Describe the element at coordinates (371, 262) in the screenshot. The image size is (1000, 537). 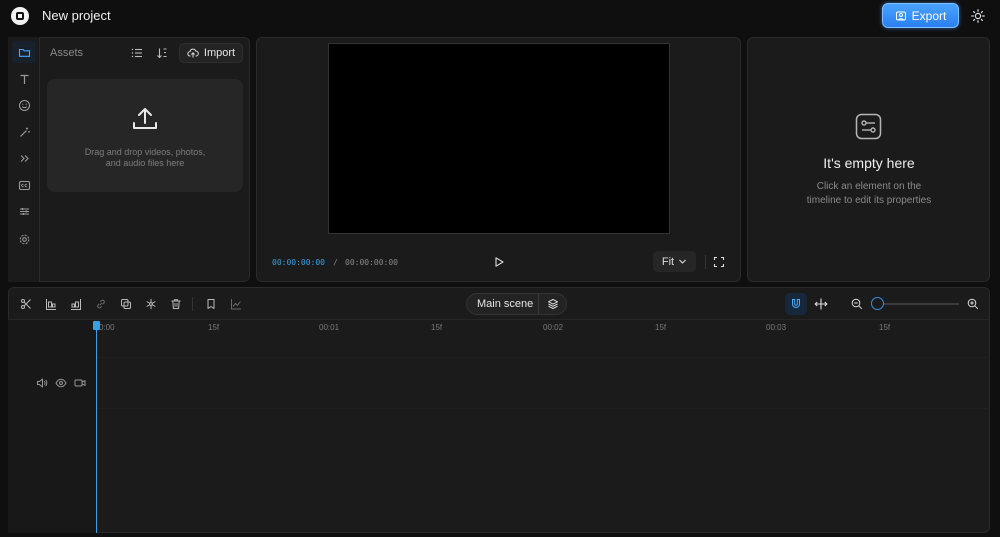
I see `total-timecode: 00:00:00:00` at that location.